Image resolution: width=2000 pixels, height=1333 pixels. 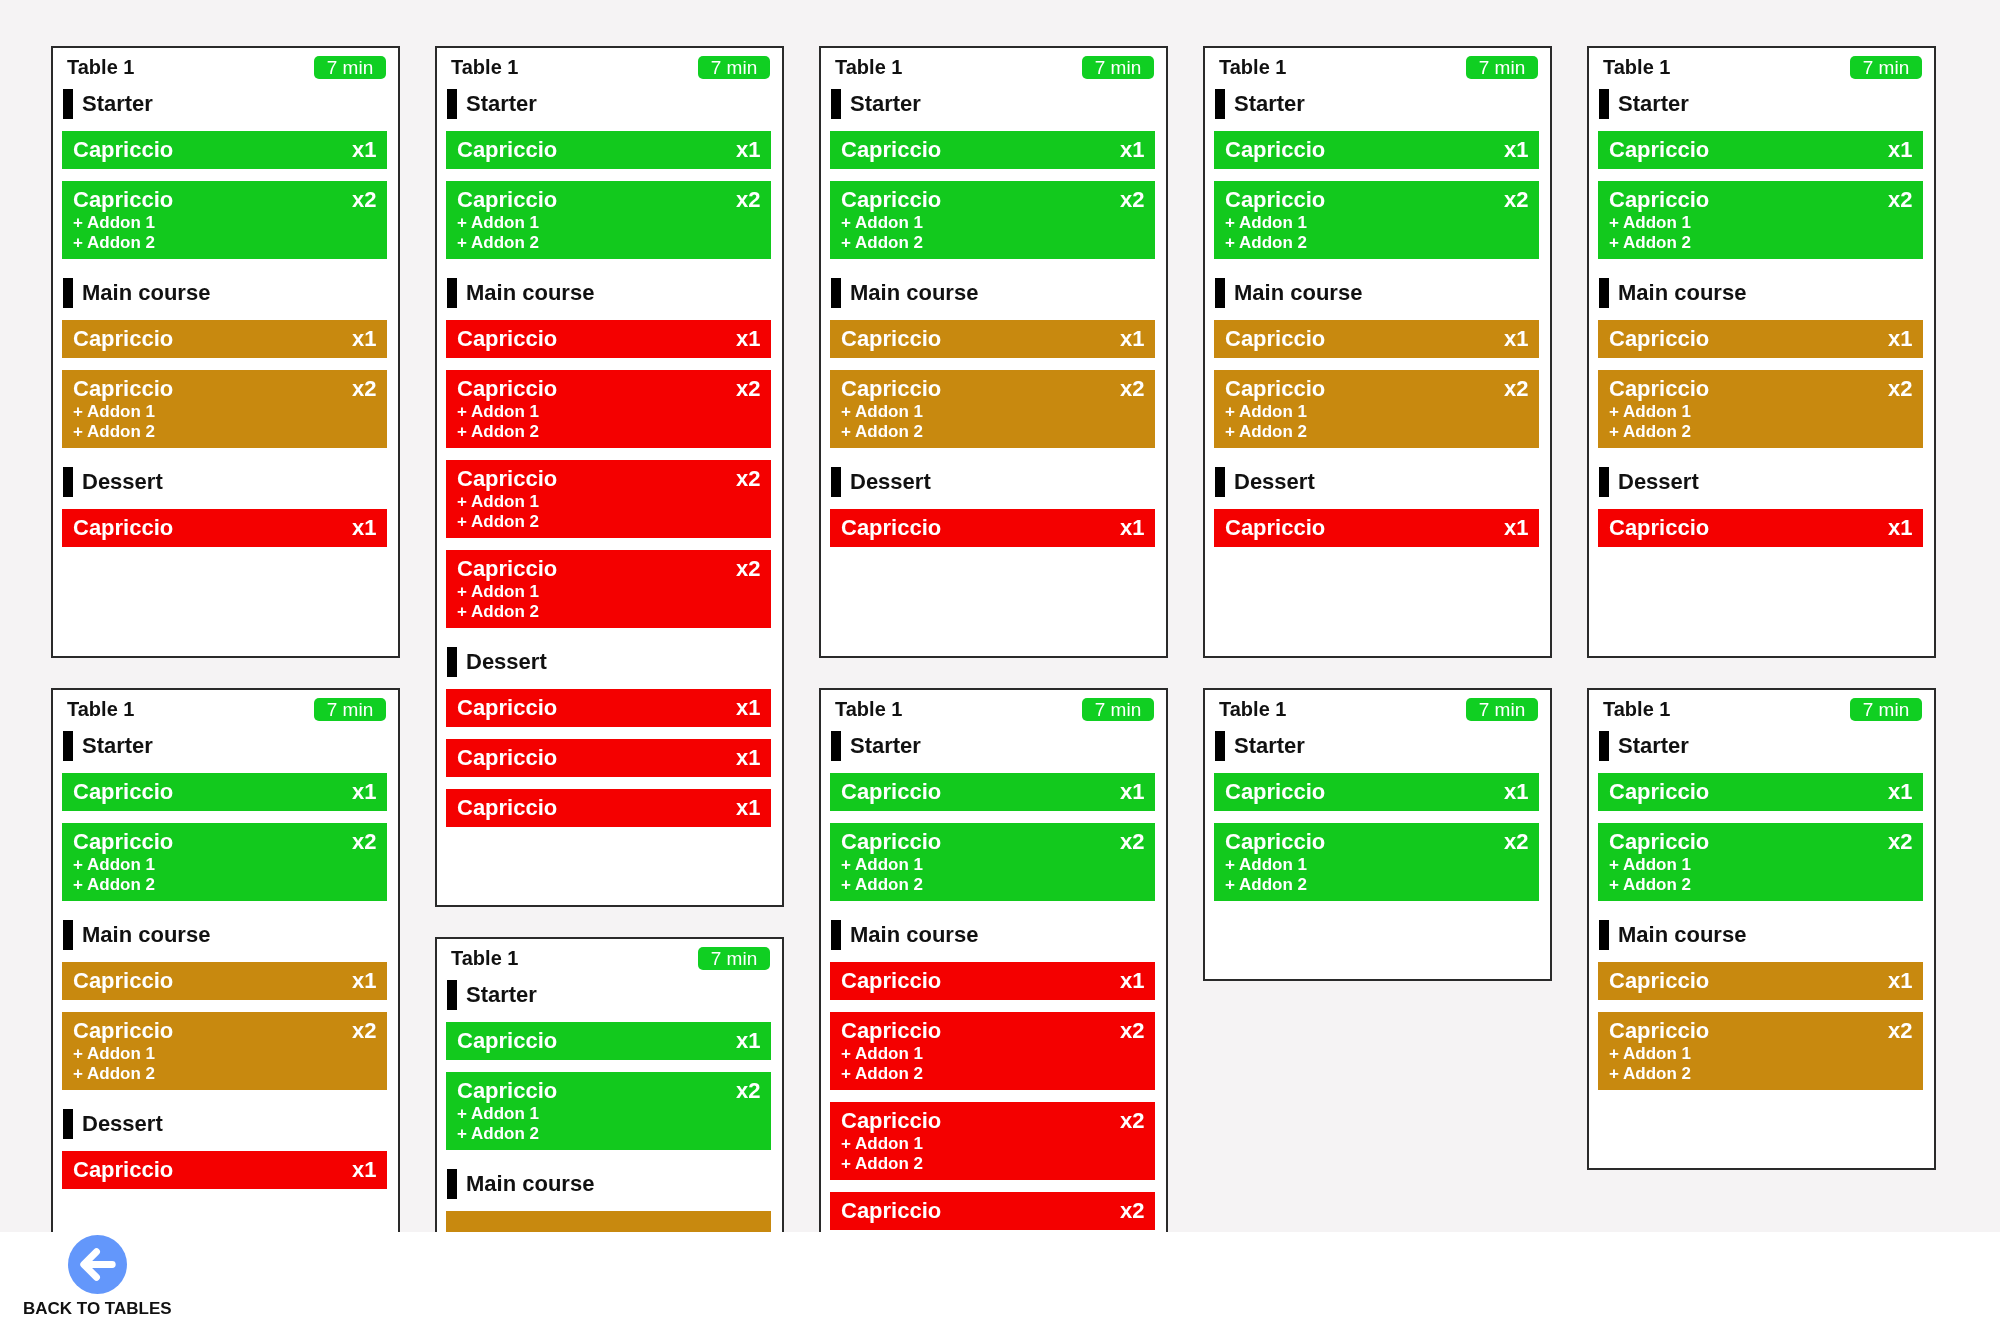 What do you see at coordinates (914, 935) in the screenshot?
I see `section-title: Main course` at bounding box center [914, 935].